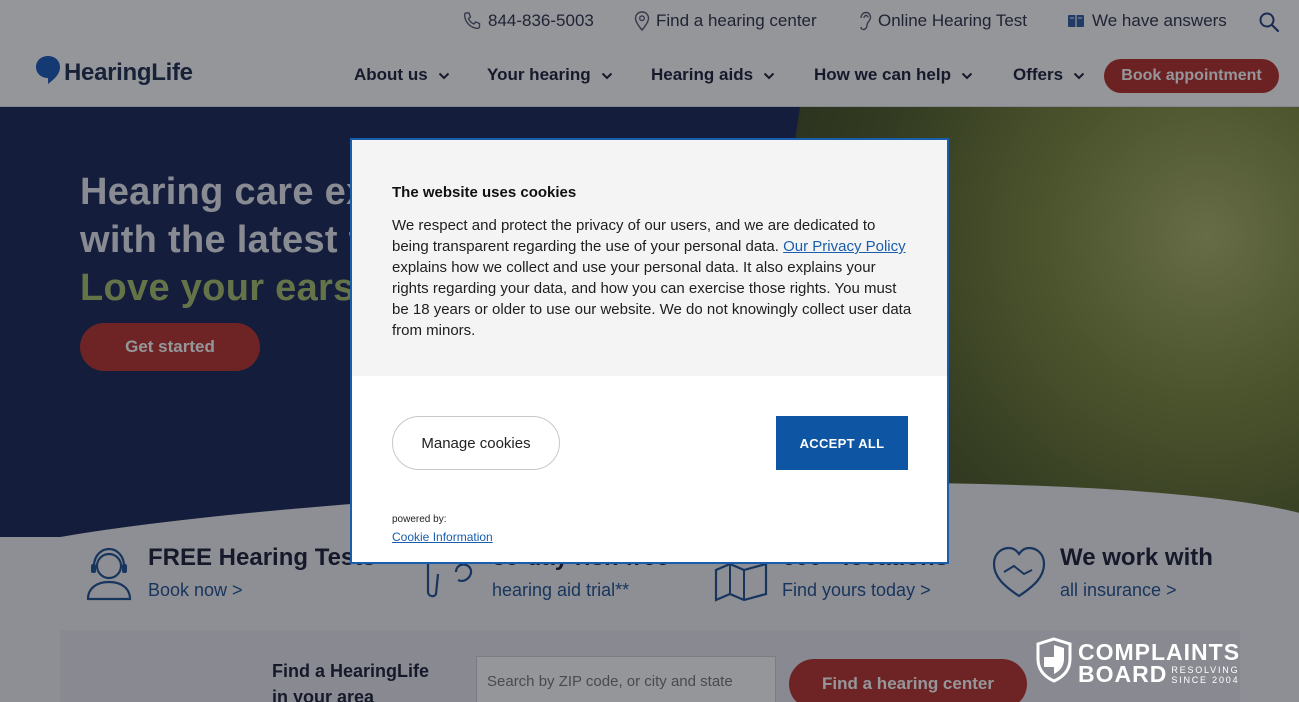  I want to click on complaints-board-watermark: COMPLAINTS BOARD RESOLVING SINCE 2004, so click(1138, 662).